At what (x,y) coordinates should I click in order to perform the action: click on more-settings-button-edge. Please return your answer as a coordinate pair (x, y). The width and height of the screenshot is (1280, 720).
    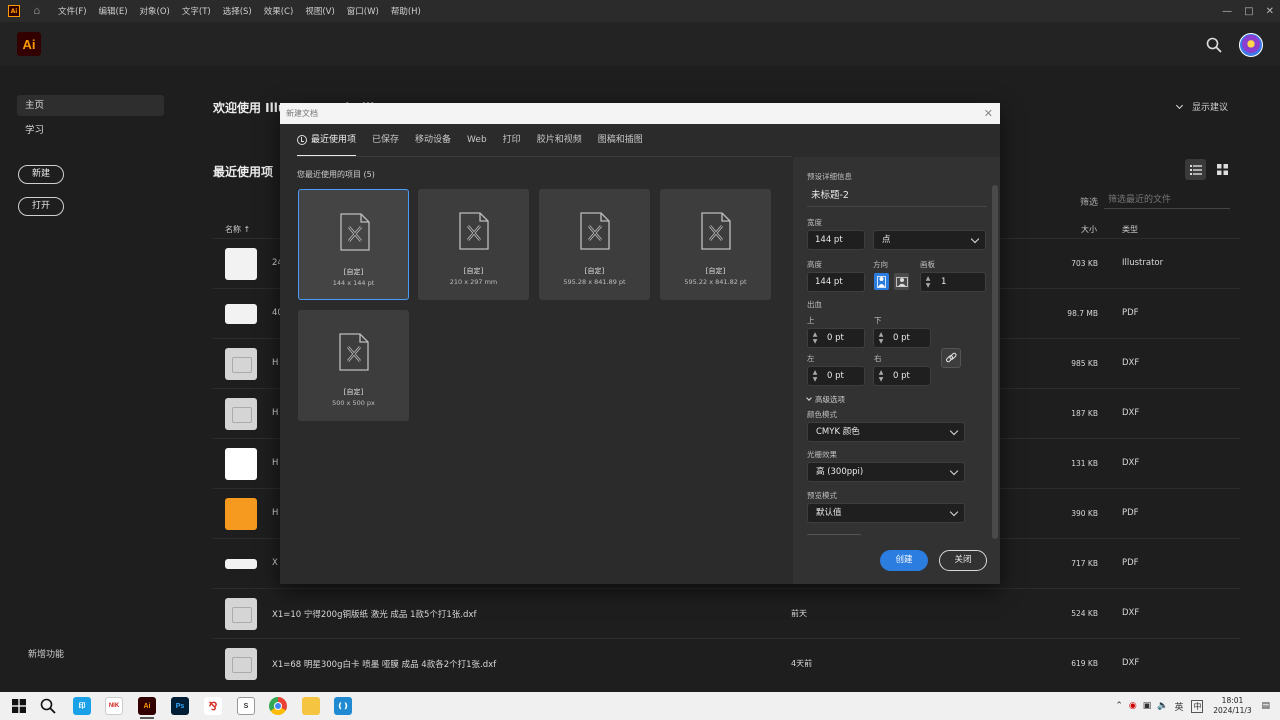
    Looking at the image, I should click on (834, 536).